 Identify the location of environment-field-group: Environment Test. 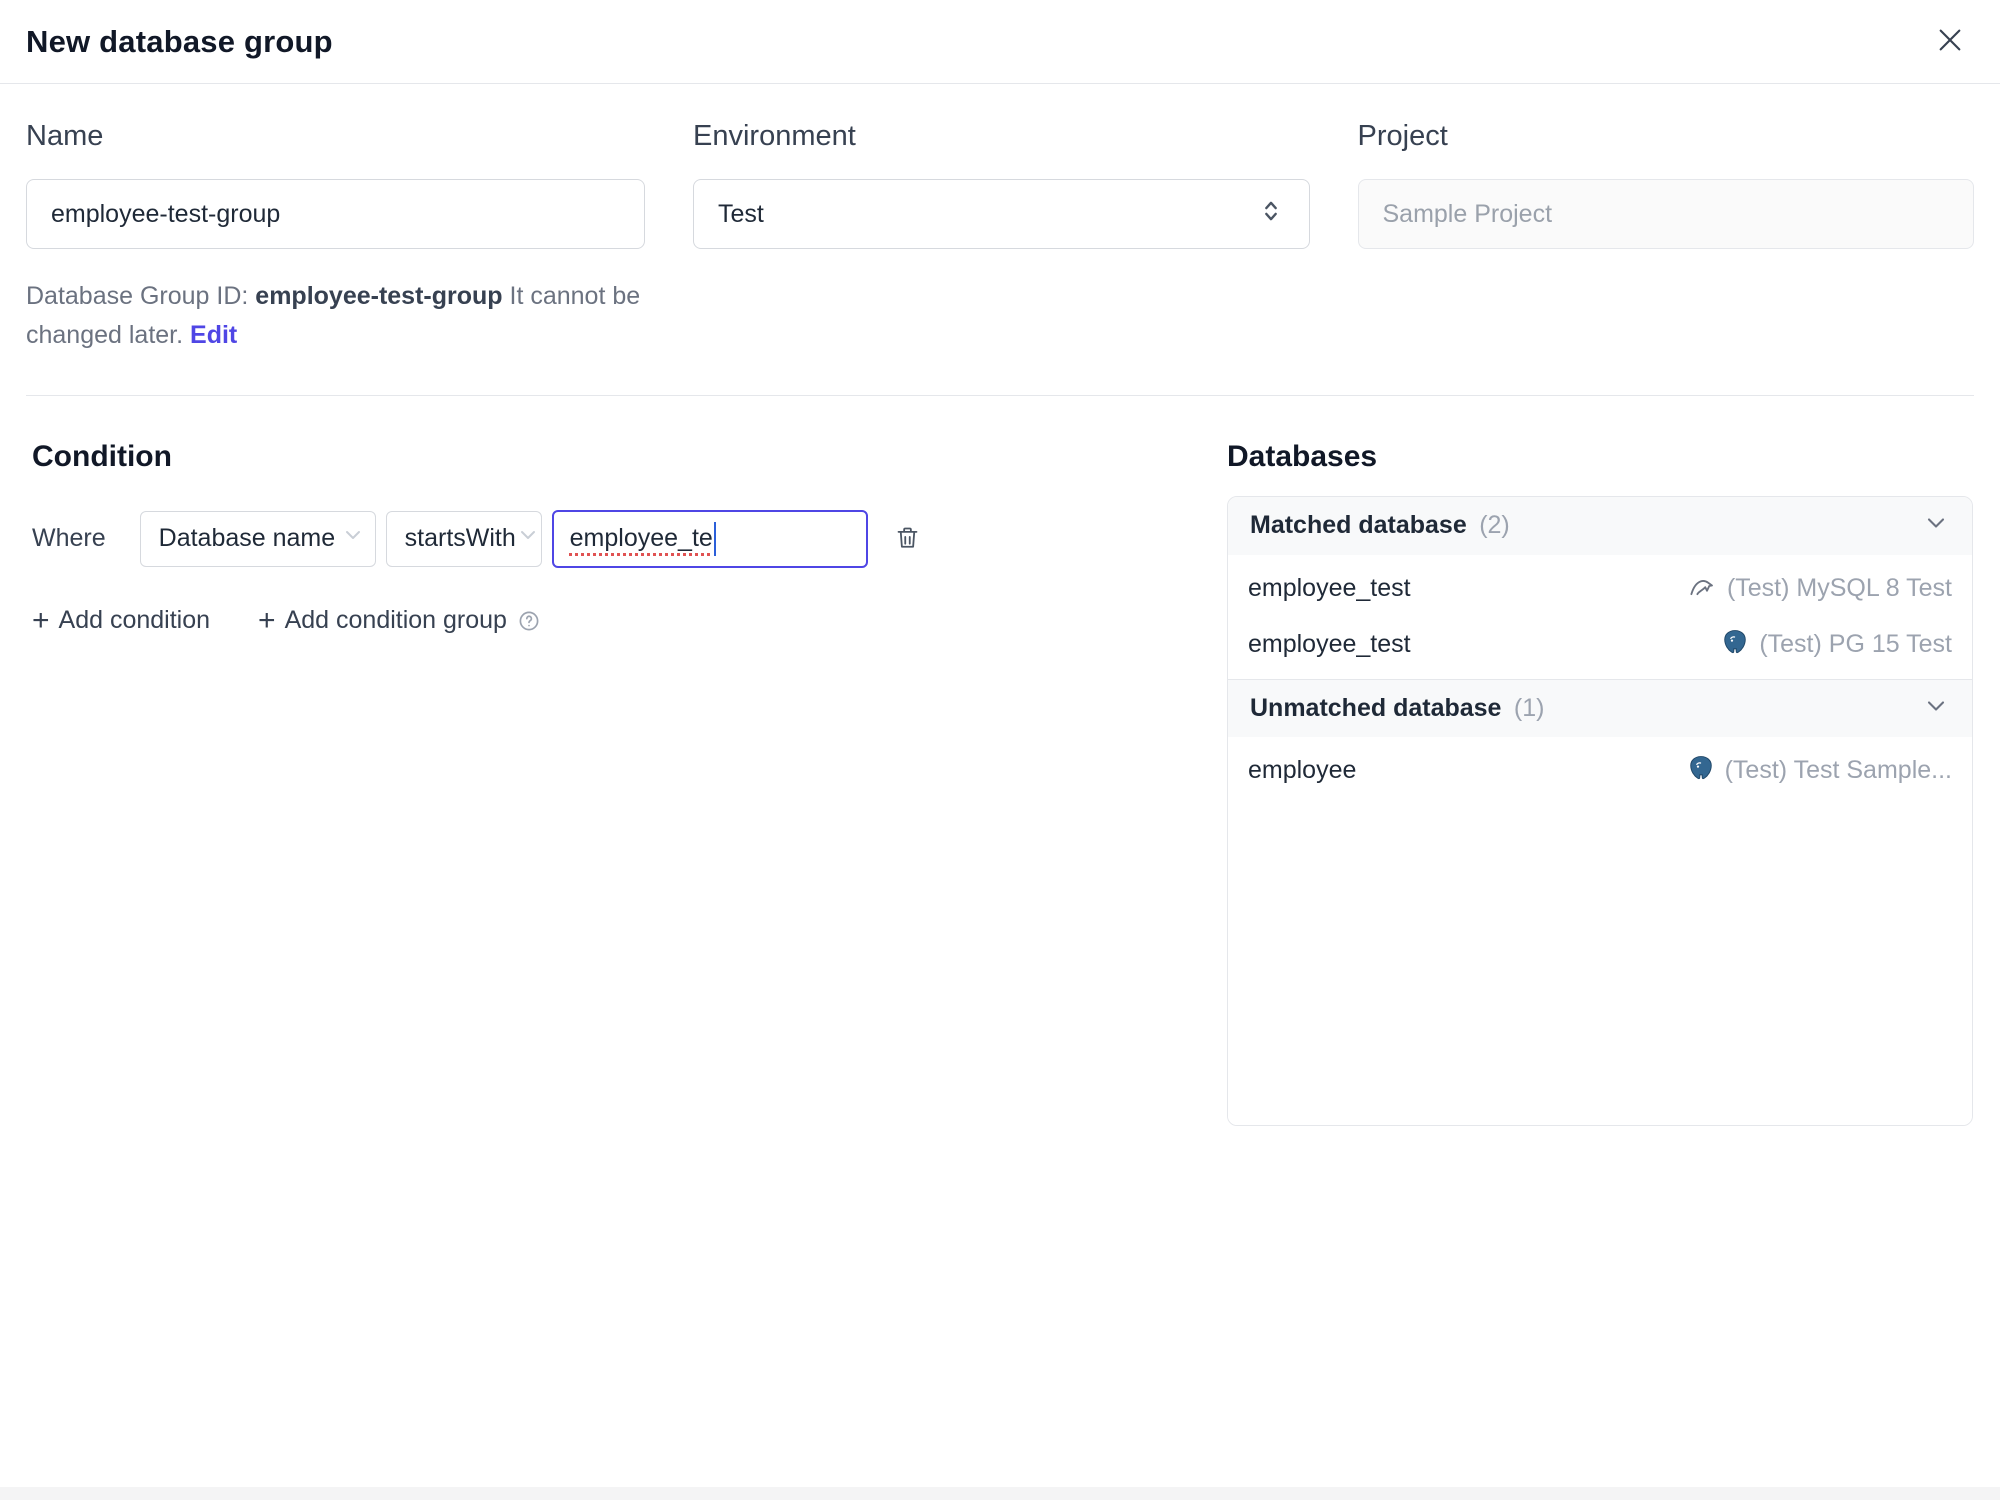
(1001, 237).